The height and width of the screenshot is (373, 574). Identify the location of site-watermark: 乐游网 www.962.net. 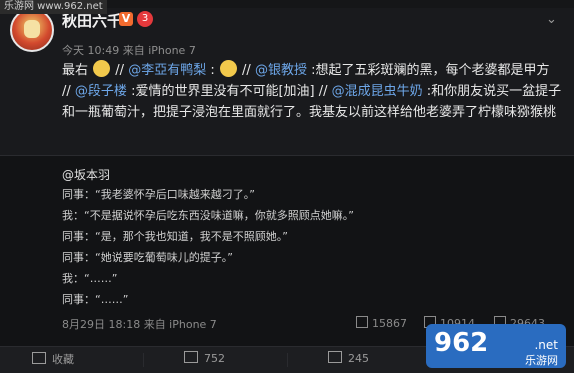
(53, 7).